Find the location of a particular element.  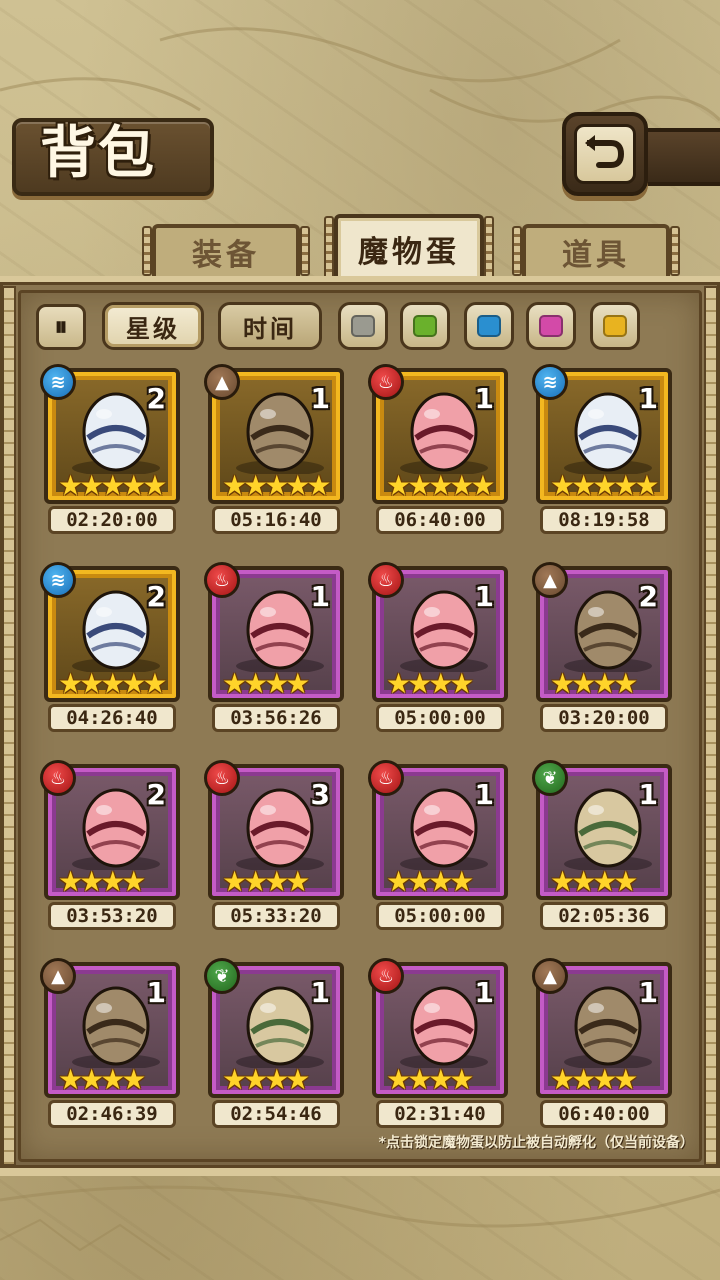

egg-card-dagger-egg: 3 ★★★★ ♨ 05:33:20 is located at coordinates (274, 846).